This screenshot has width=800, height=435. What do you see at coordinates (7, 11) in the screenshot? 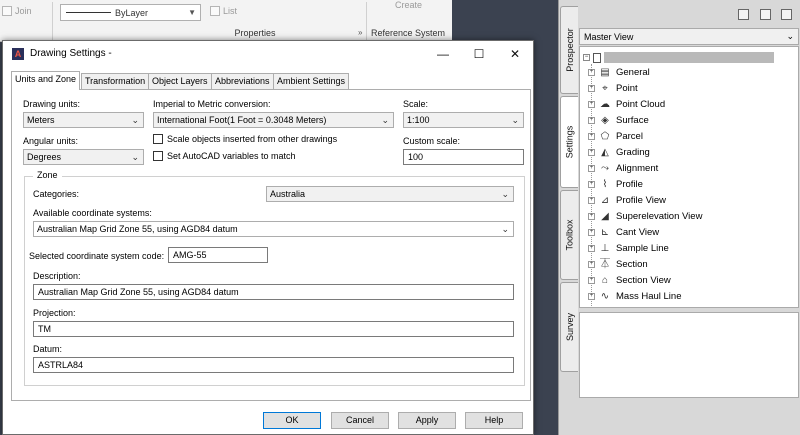
I see `join-icon` at bounding box center [7, 11].